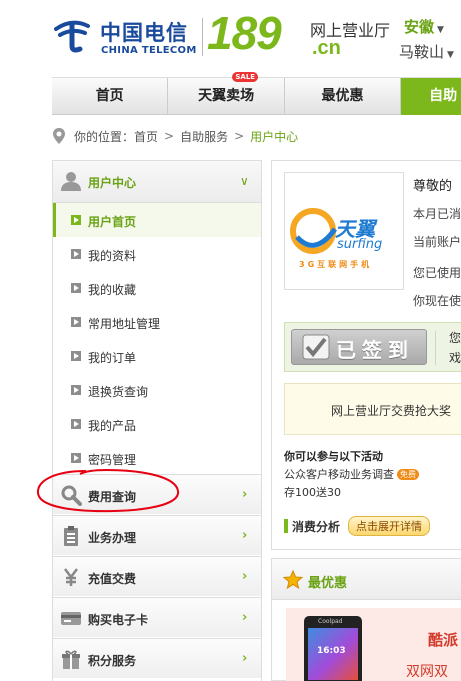 This screenshot has width=461, height=681. What do you see at coordinates (455, 358) in the screenshot?
I see `sign-in-note-bottom: 戏` at bounding box center [455, 358].